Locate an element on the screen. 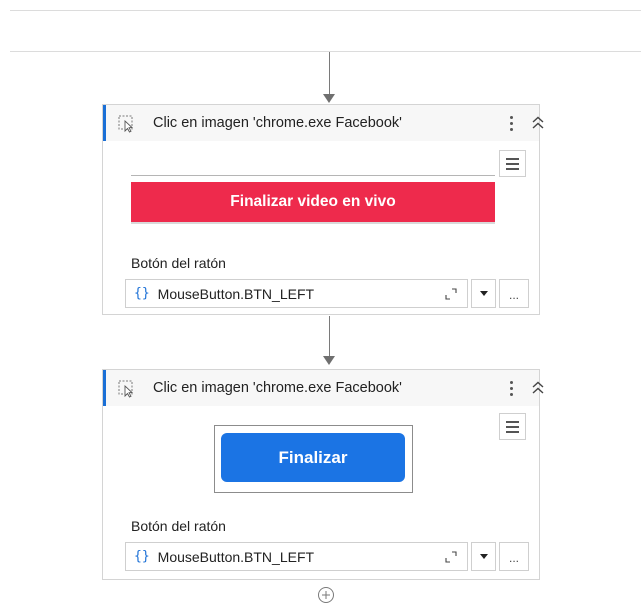  target-image-preview: Finalizar is located at coordinates (313, 459).